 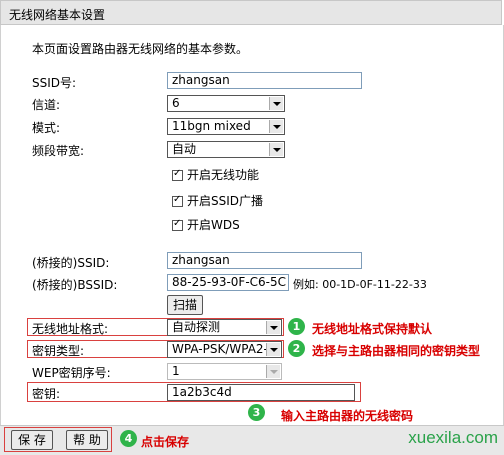 I want to click on annotation-2: 选择与主路由器相同的密钥类型, so click(x=396, y=351).